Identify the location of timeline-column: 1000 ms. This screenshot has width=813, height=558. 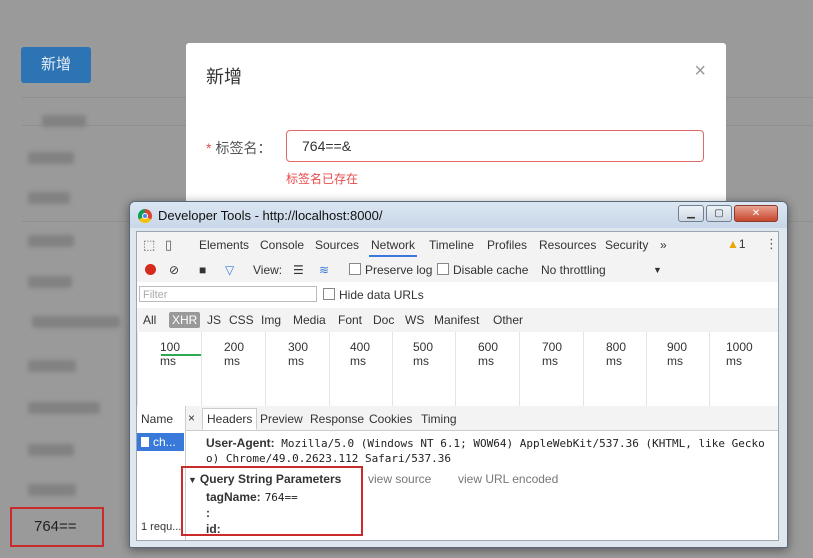
(731, 369).